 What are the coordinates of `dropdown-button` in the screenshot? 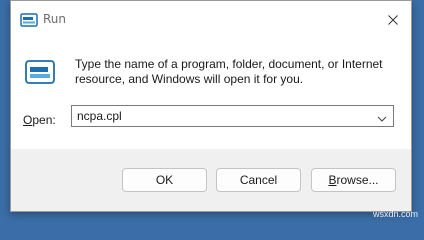 It's located at (382, 116).